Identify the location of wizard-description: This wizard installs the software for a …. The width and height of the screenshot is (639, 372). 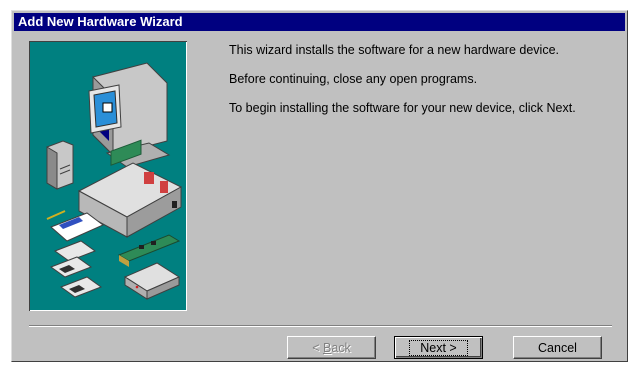
(424, 86).